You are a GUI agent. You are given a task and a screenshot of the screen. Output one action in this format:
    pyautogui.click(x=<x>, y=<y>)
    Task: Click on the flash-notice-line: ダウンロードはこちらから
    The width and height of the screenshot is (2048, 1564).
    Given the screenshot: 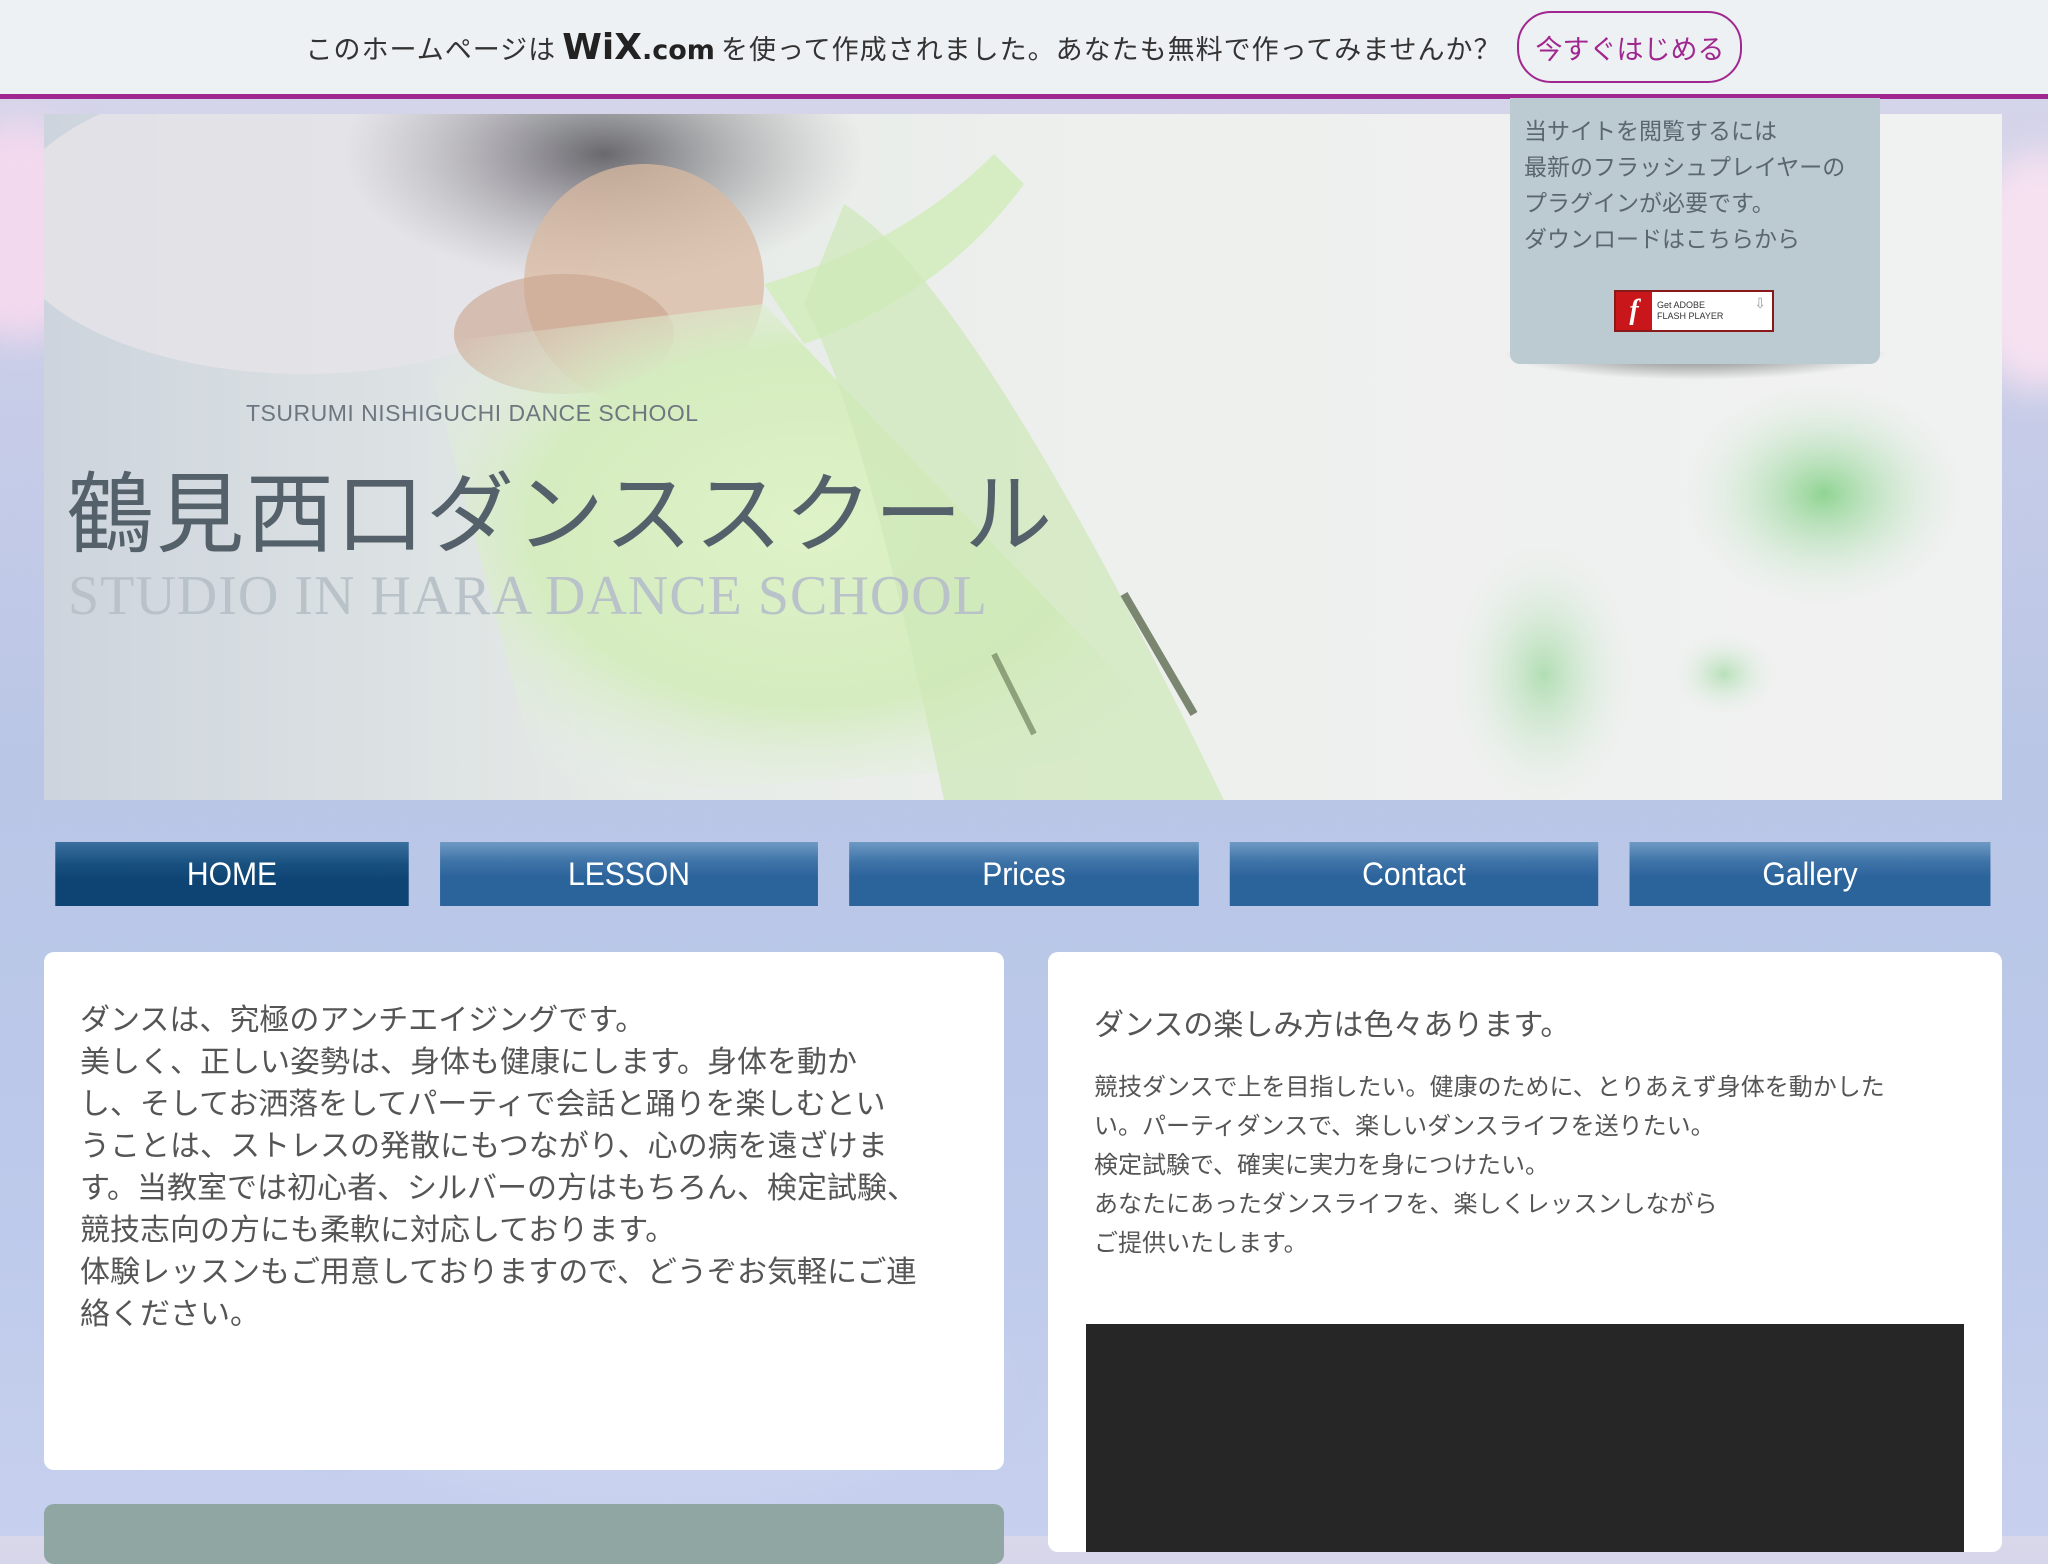 What is the action you would take?
    pyautogui.click(x=1662, y=240)
    